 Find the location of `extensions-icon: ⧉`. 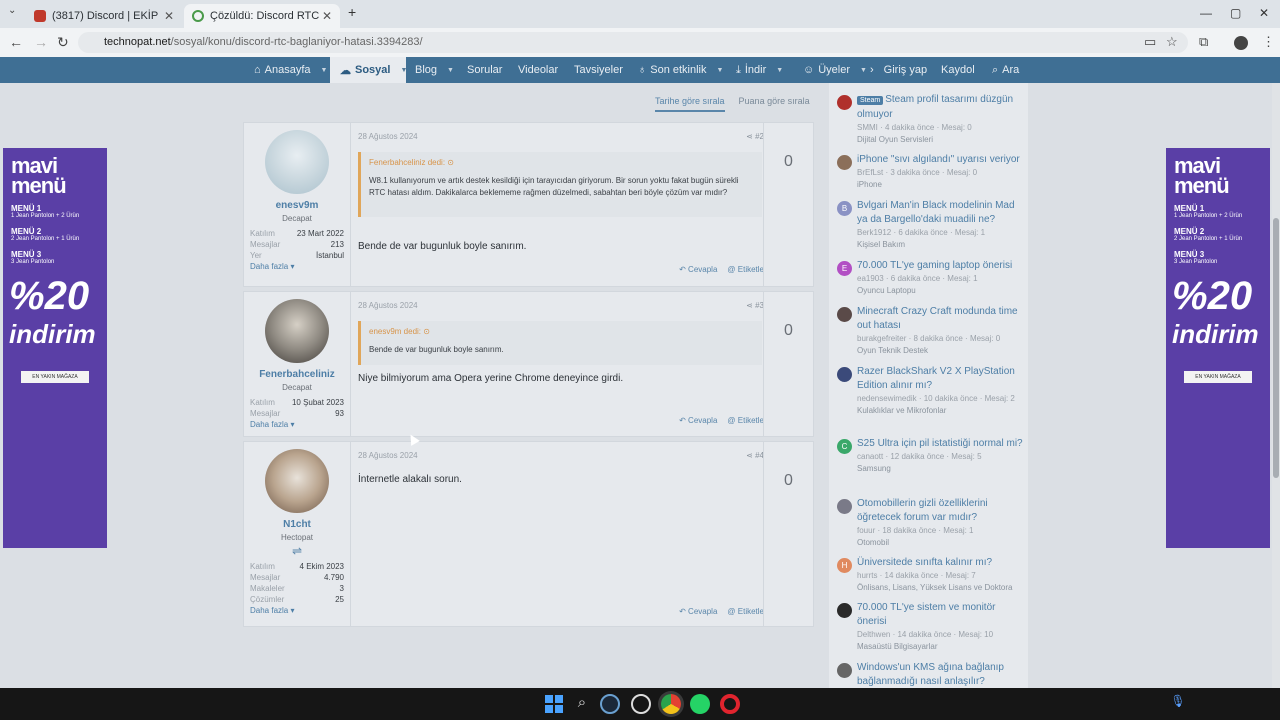

extensions-icon: ⧉ is located at coordinates (1203, 42).